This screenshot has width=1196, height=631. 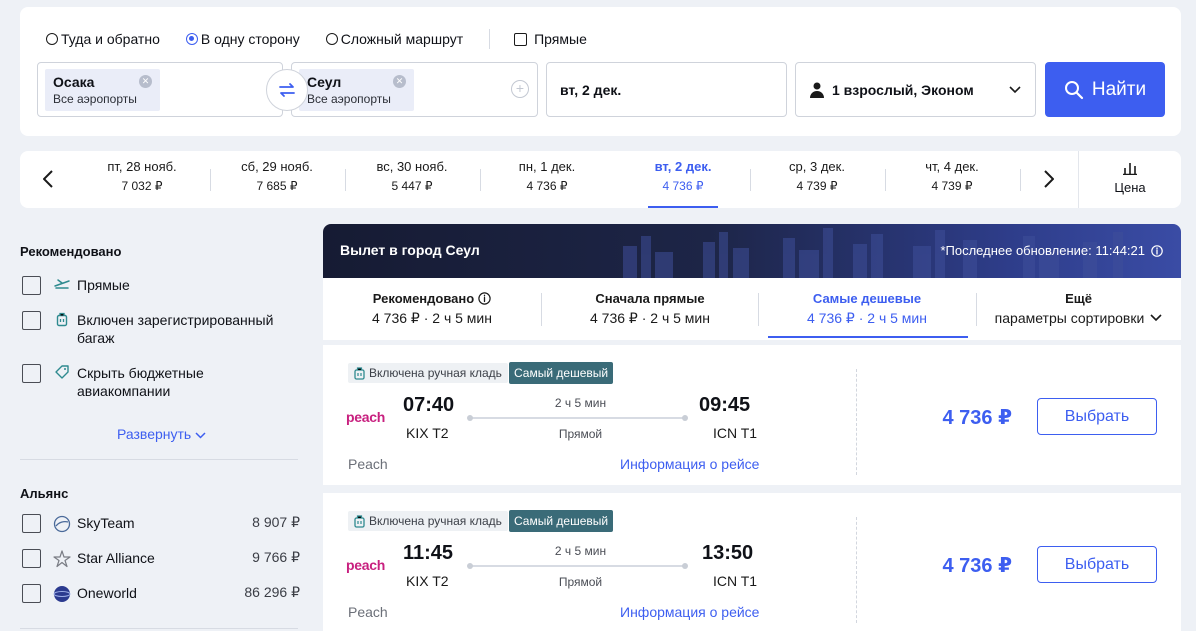 I want to click on destination-clear-icon: ✕, so click(x=399, y=81).